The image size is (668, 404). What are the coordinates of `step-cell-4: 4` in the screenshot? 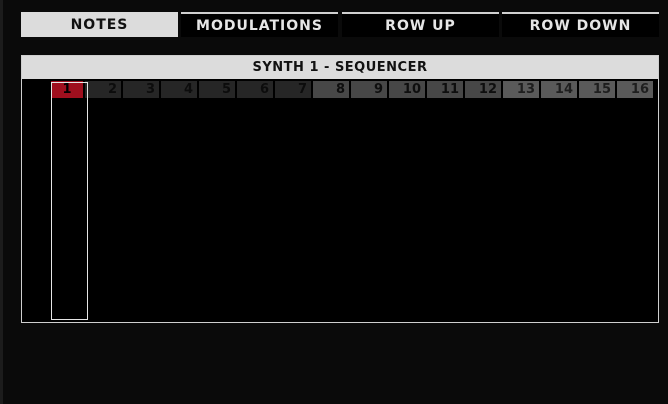 It's located at (179, 89).